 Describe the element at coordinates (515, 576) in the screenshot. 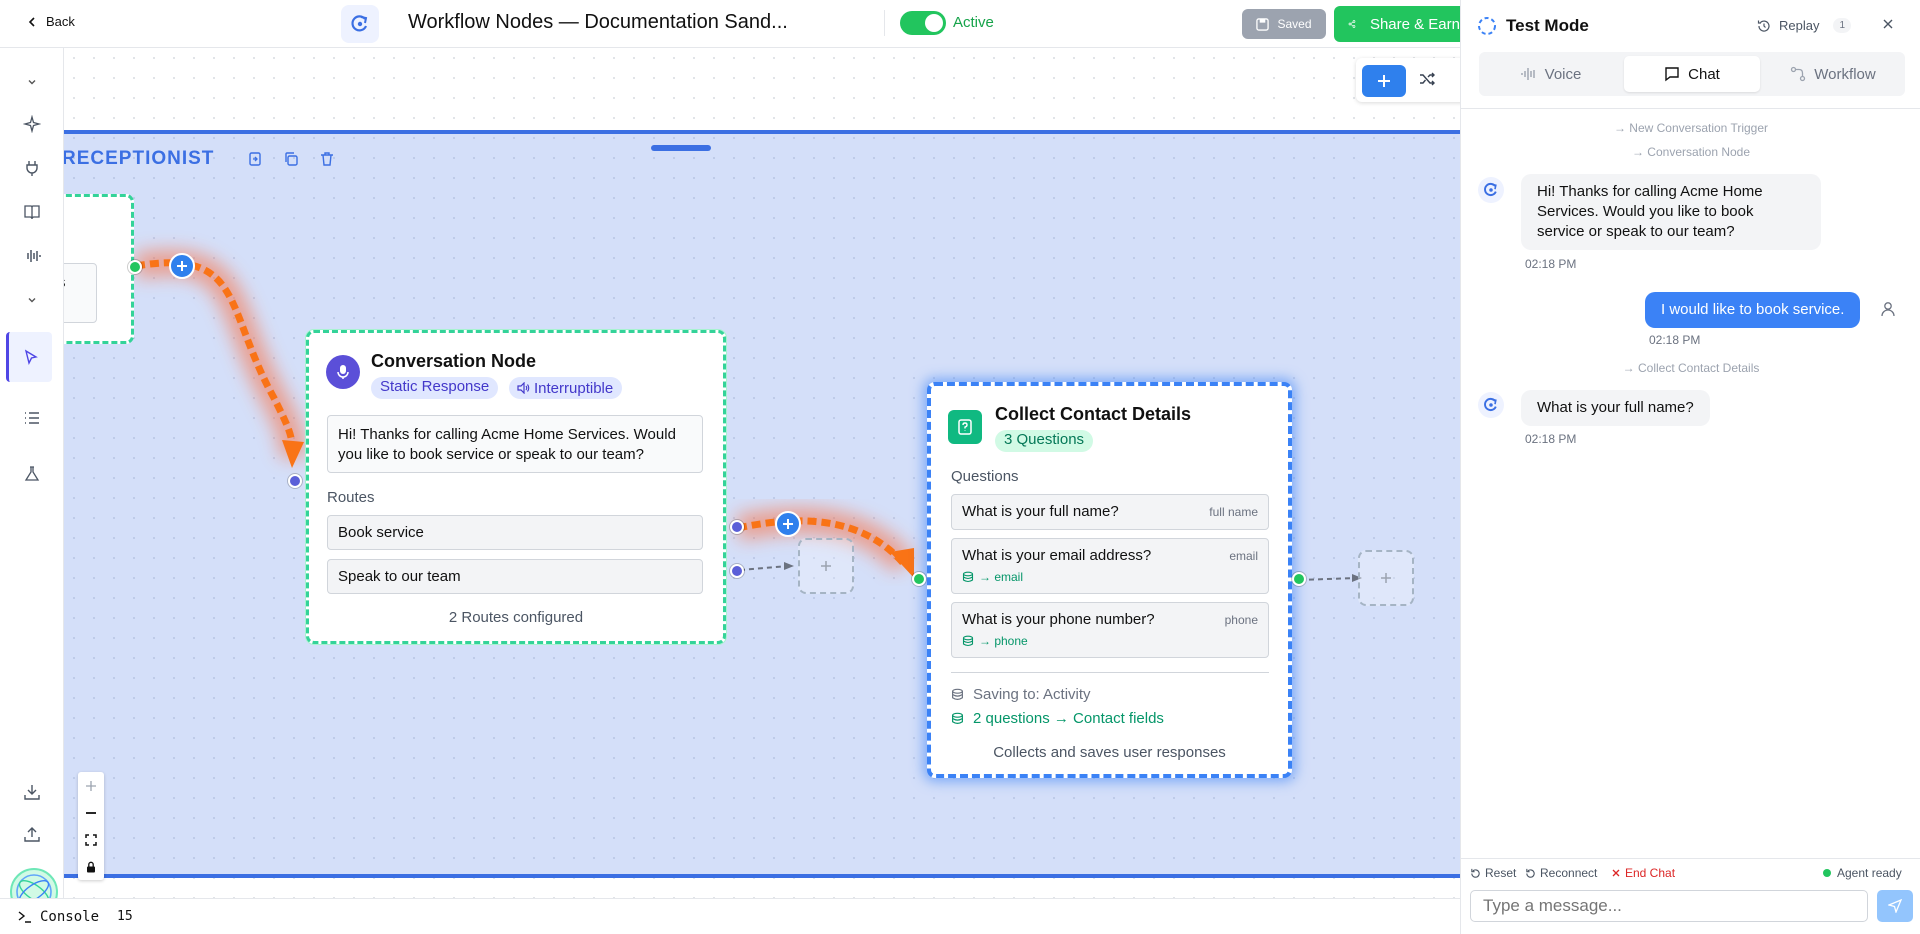

I see `route-speak-to-team: Speak to our team` at that location.